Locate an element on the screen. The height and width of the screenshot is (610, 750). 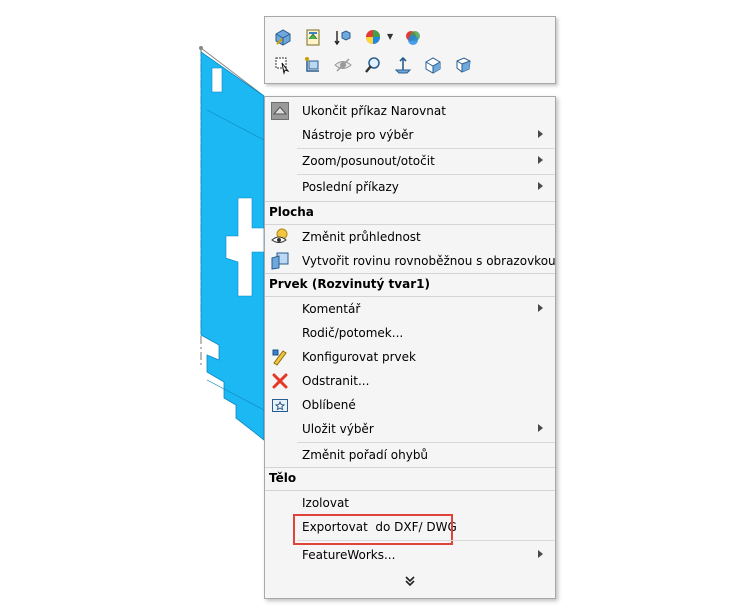
view-orientation-icon is located at coordinates (283, 37).